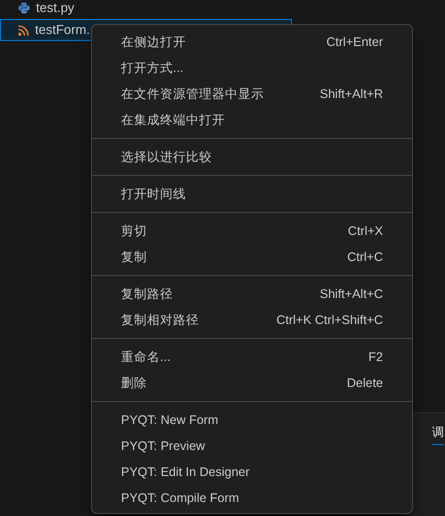  Describe the element at coordinates (252, 357) in the screenshot. I see `menu-item: 重命名... F2` at that location.